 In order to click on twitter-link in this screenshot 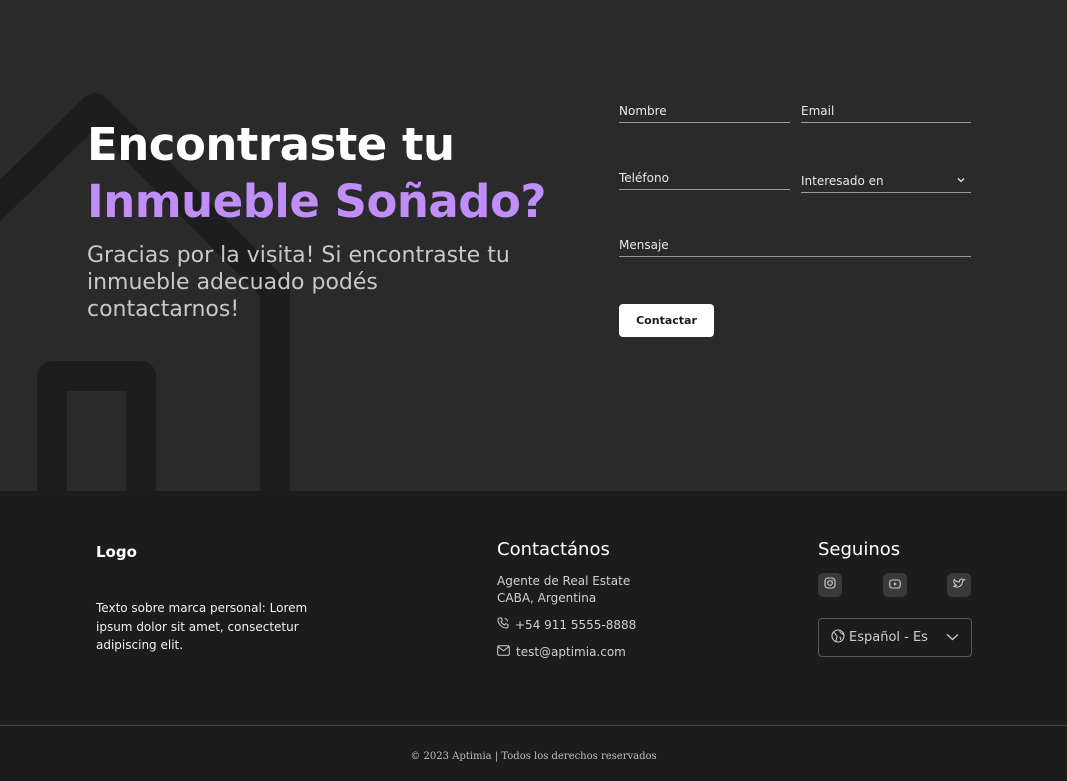, I will do `click(959, 585)`.